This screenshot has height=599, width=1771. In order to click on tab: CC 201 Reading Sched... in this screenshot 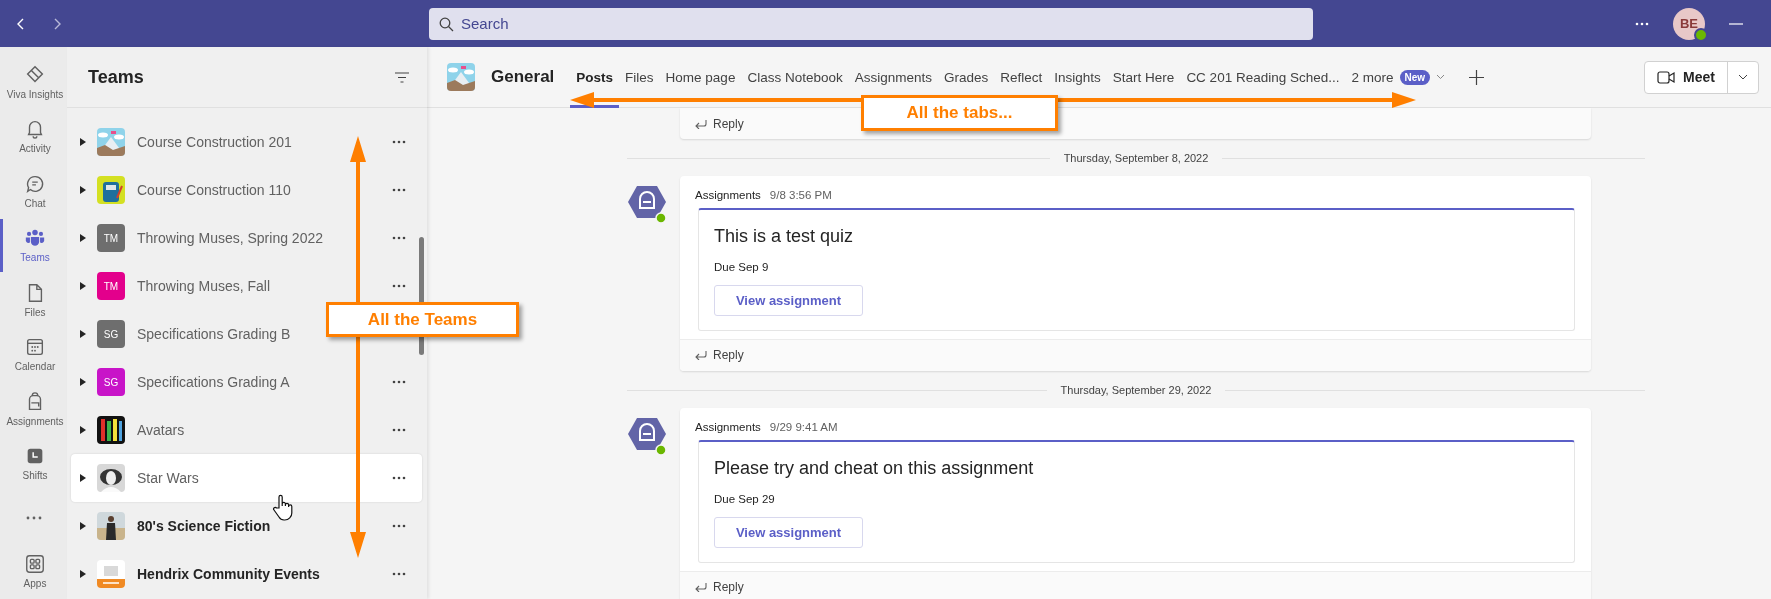, I will do `click(1263, 77)`.